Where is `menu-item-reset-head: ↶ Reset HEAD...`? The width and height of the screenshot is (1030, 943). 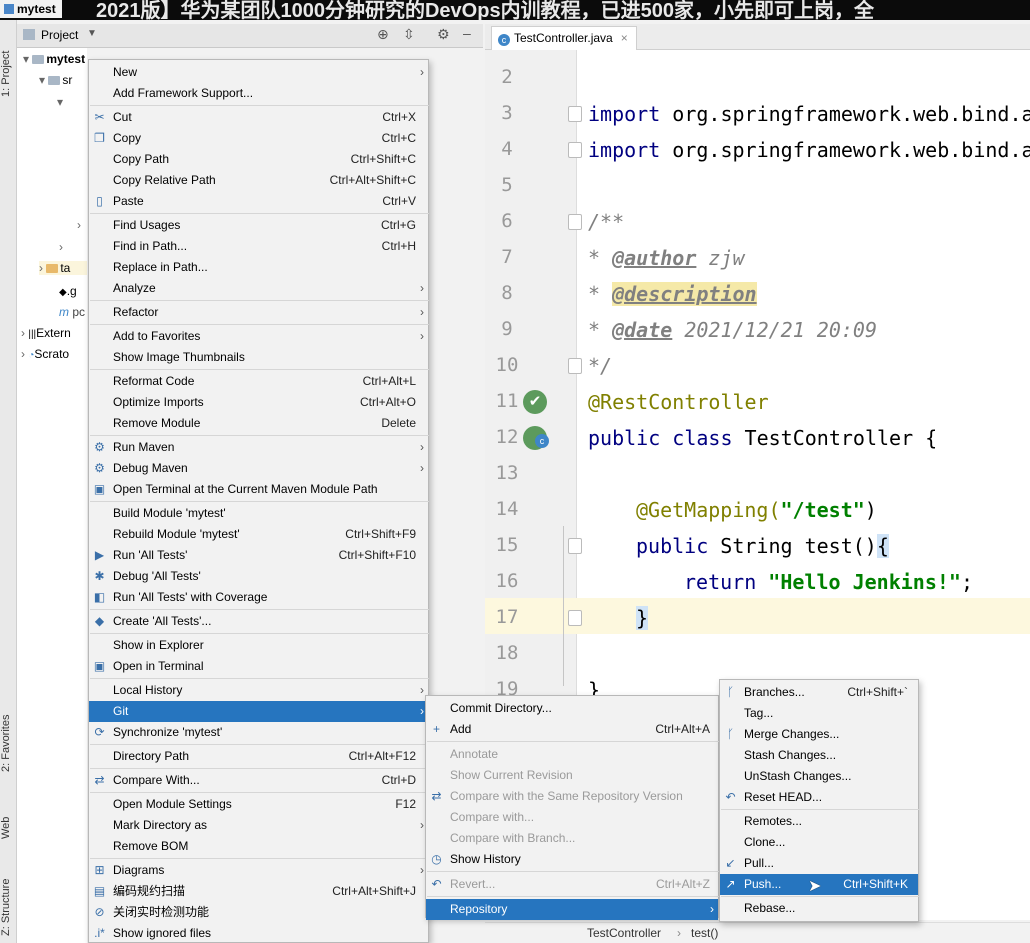 menu-item-reset-head: ↶ Reset HEAD... is located at coordinates (819, 797).